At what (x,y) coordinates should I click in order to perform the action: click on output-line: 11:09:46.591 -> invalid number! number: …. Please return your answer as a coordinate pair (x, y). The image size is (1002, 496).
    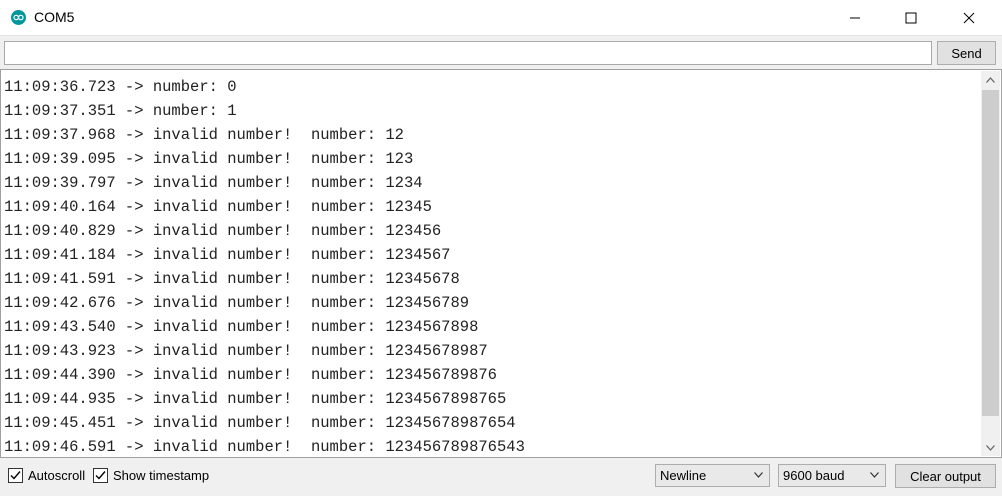
    Looking at the image, I should click on (264, 447).